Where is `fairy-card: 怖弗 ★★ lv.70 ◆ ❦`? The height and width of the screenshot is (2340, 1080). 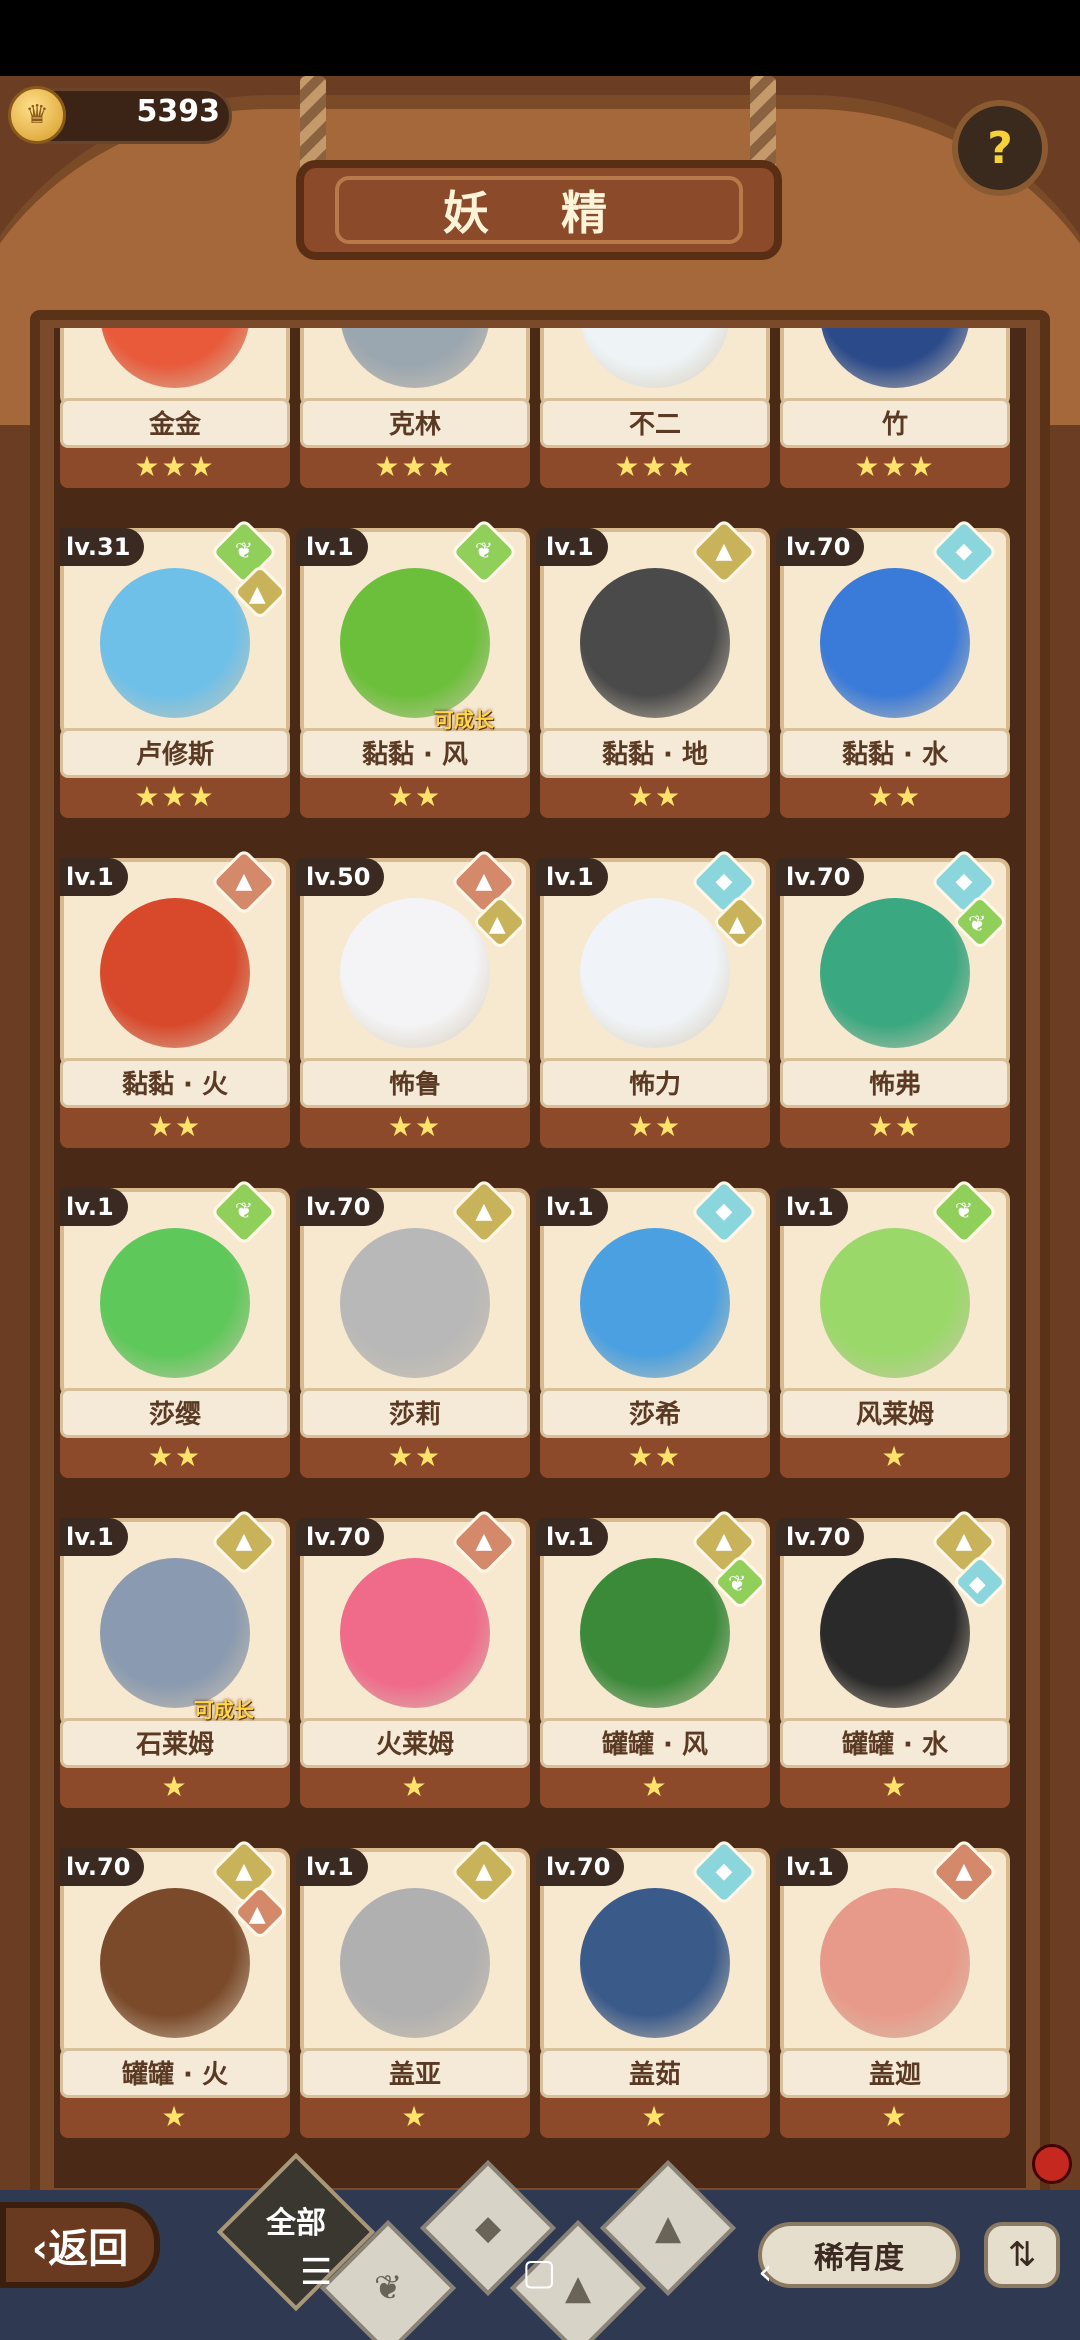 fairy-card: 怖弗 ★★ lv.70 ◆ ❦ is located at coordinates (893, 1003).